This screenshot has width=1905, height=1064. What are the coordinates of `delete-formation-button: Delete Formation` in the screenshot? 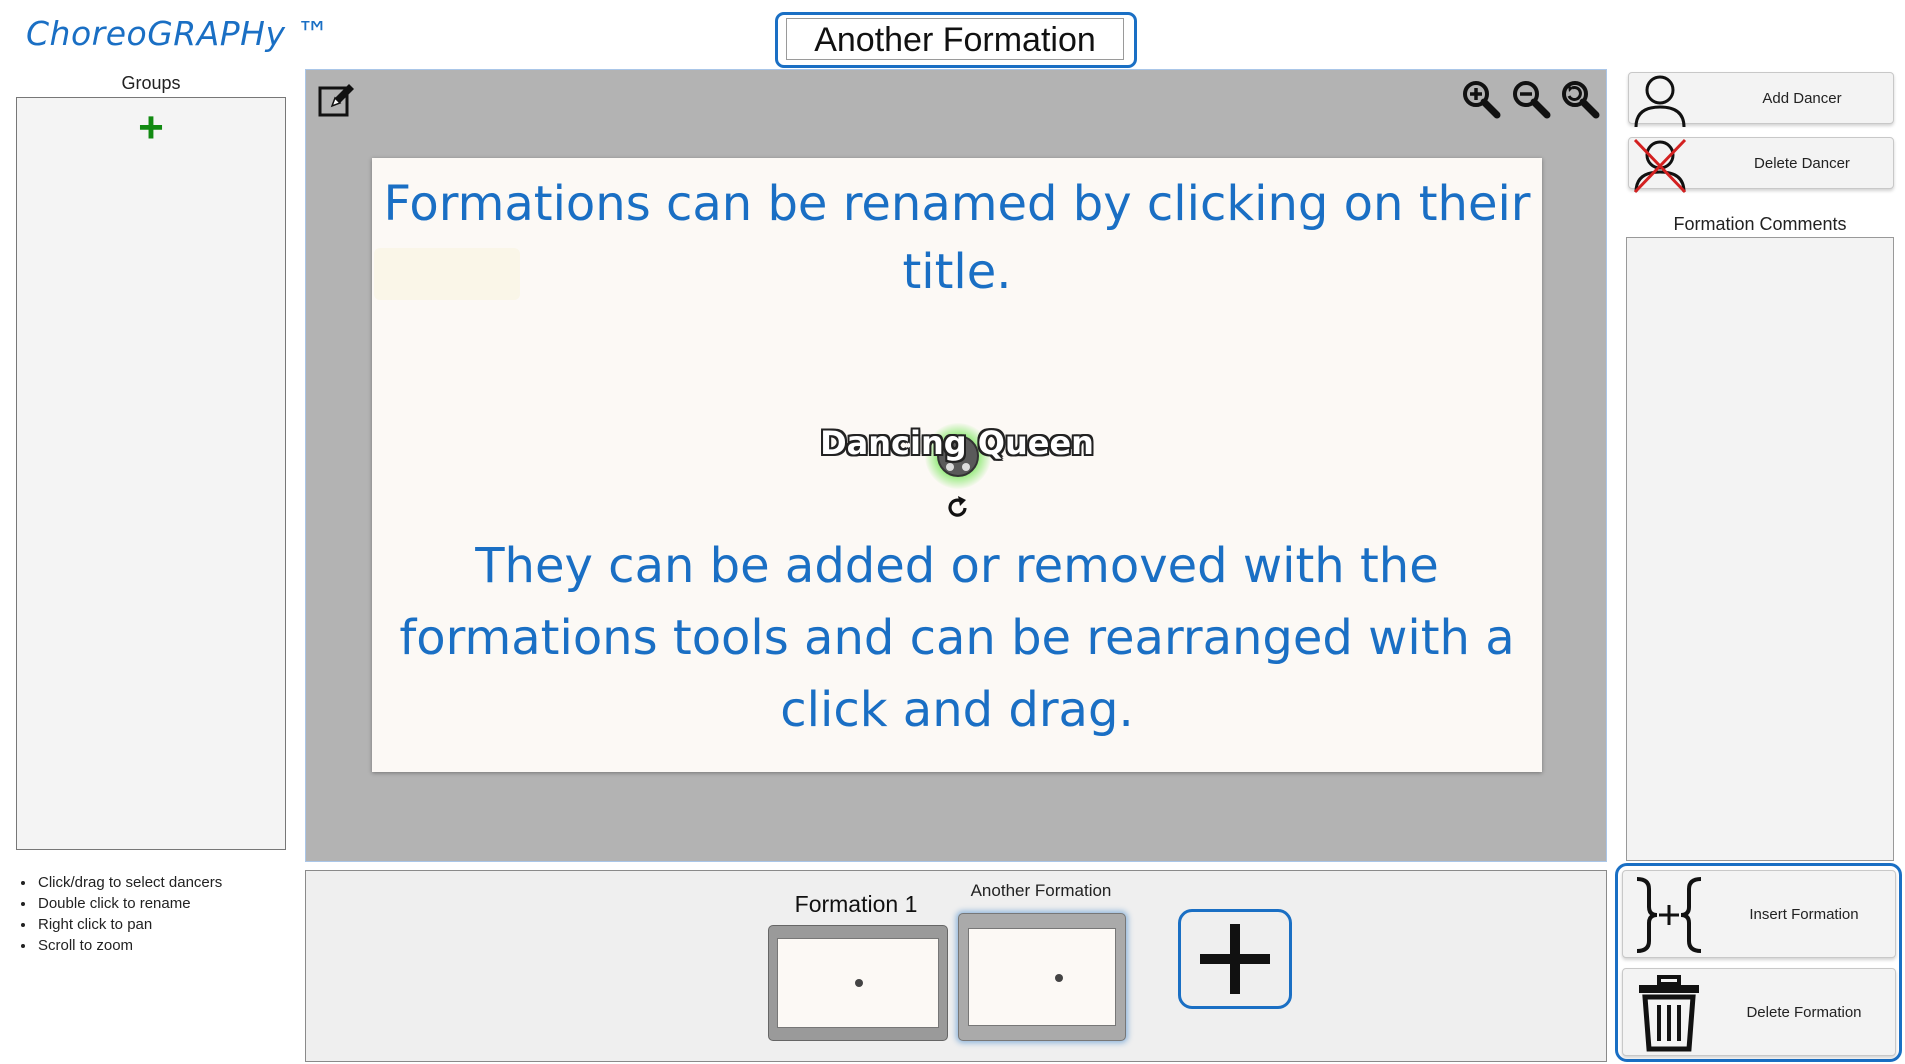 It's located at (1759, 1012).